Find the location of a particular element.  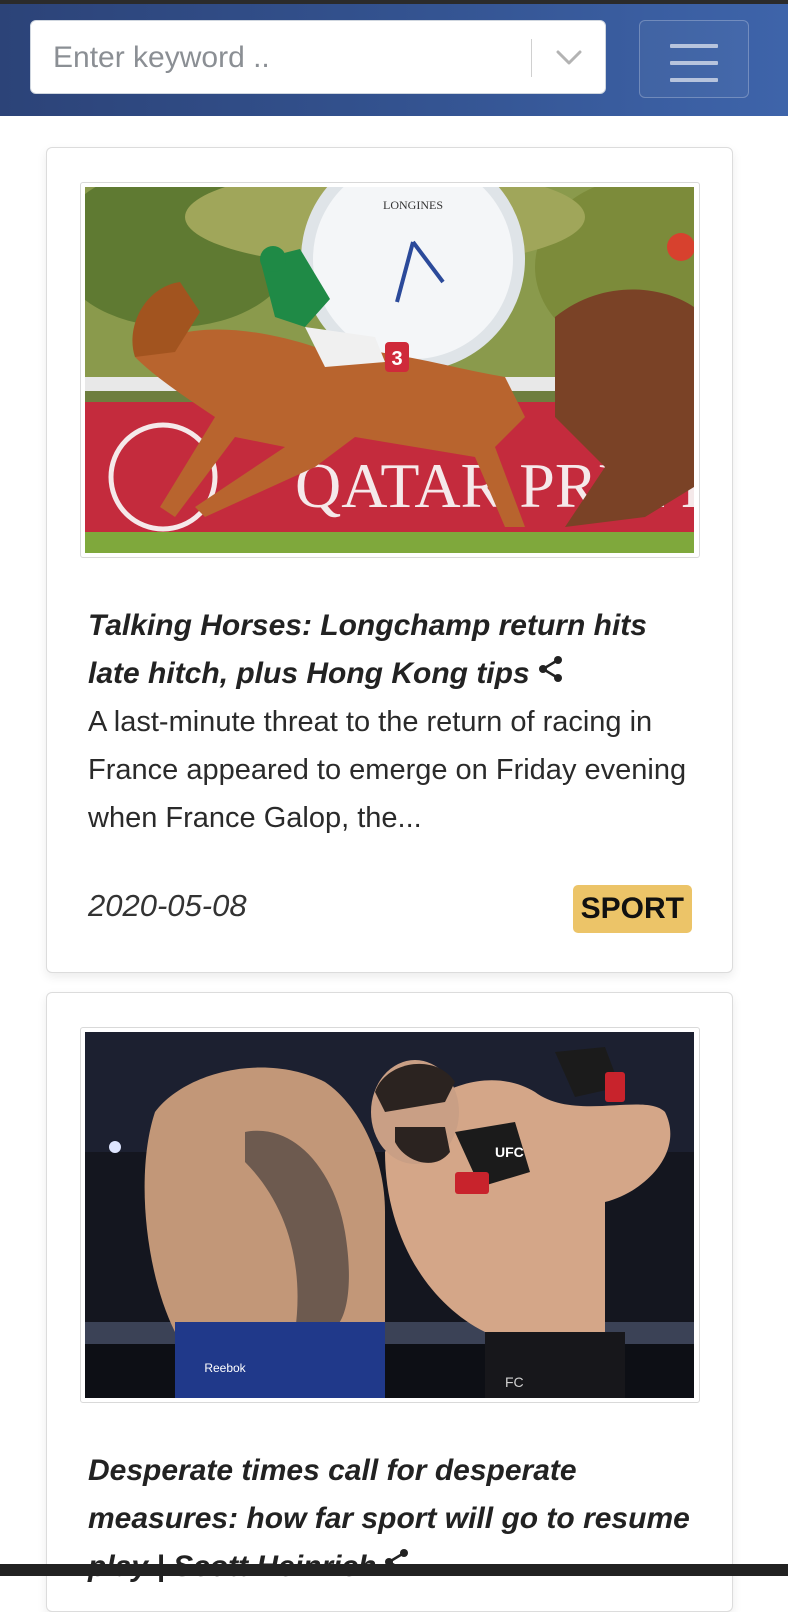

header-bar is located at coordinates (394, 60).